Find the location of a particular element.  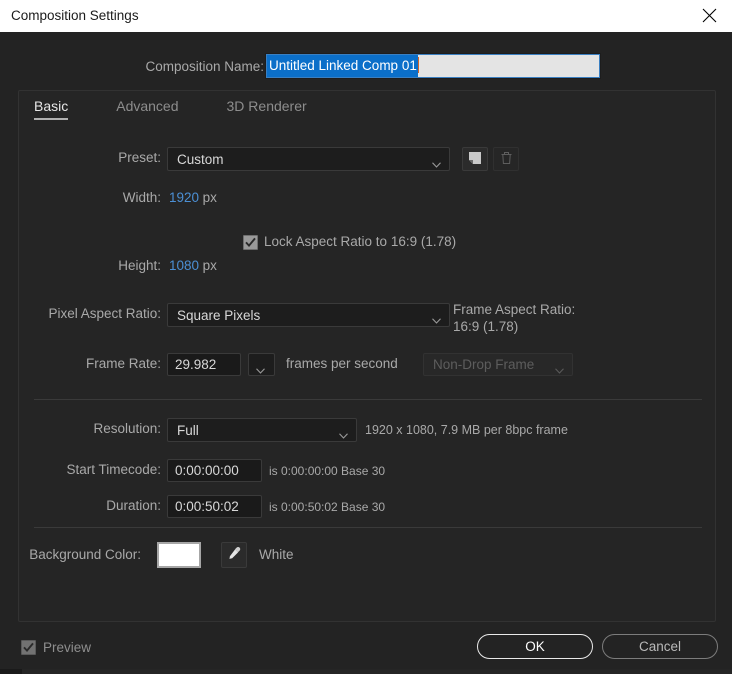

background-color-label: Background Color: is located at coordinates (85, 554).